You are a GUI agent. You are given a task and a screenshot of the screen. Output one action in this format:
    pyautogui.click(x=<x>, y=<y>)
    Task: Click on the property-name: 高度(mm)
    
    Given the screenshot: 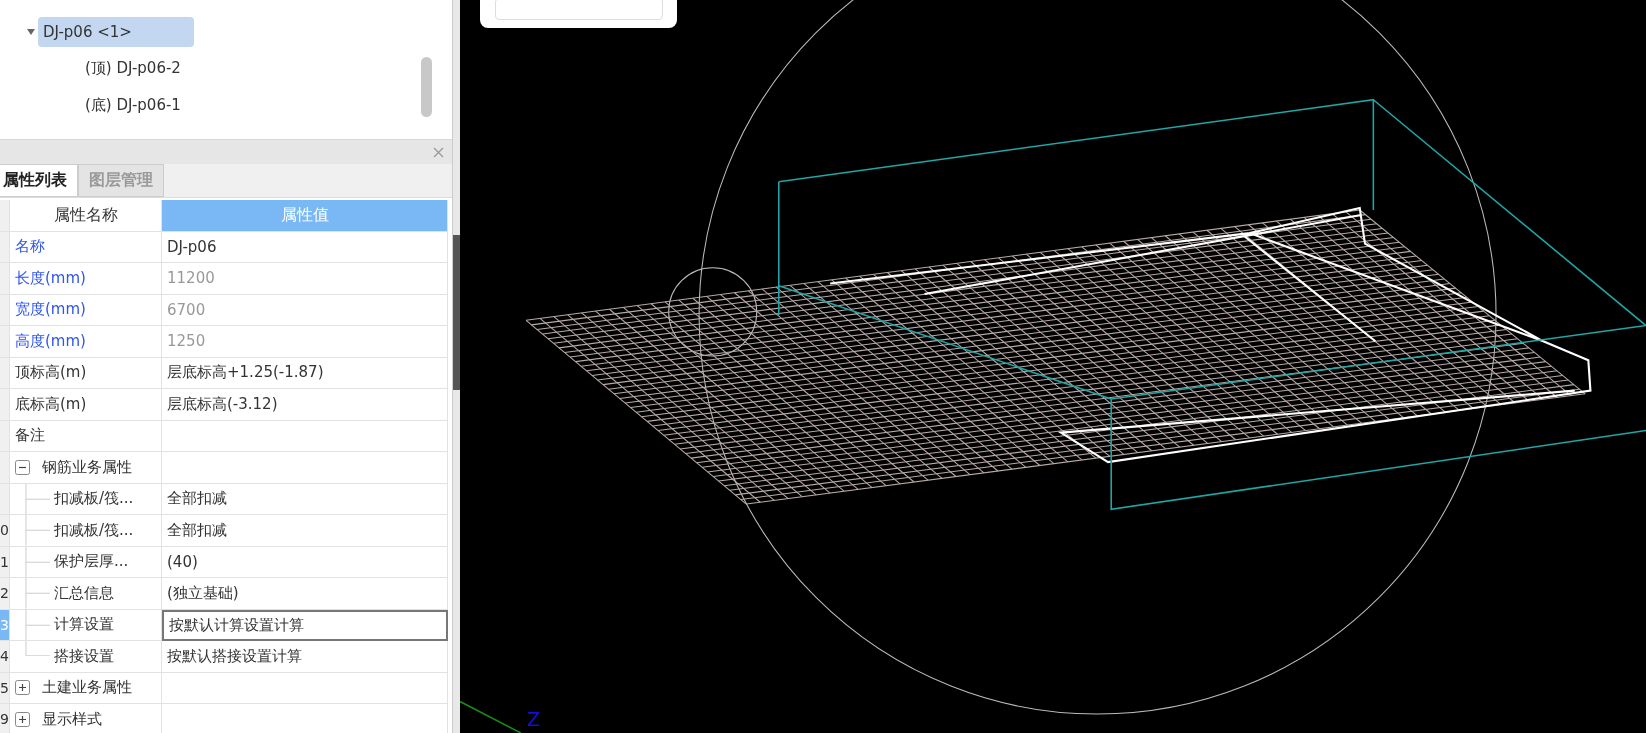 What is the action you would take?
    pyautogui.click(x=86, y=342)
    